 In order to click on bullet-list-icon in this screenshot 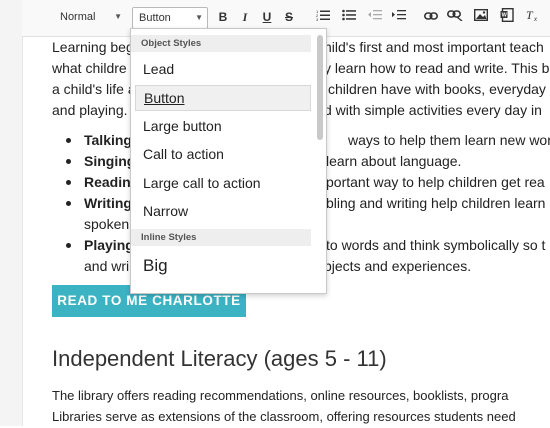, I will do `click(349, 17)`.